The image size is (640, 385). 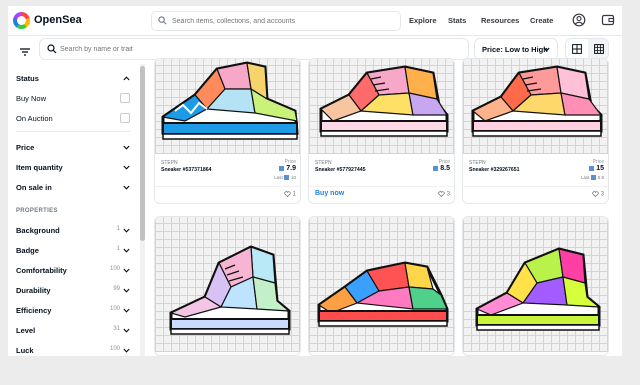 What do you see at coordinates (287, 168) in the screenshot?
I see `price-value: 7.9` at bounding box center [287, 168].